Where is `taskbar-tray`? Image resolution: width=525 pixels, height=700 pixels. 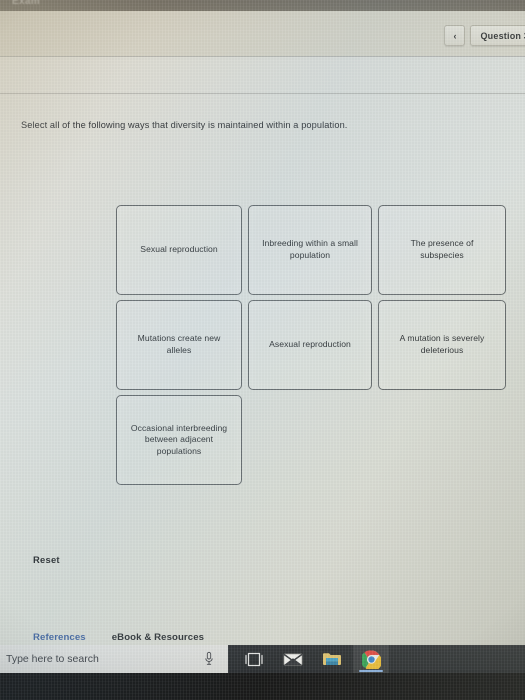
taskbar-tray is located at coordinates (376, 659).